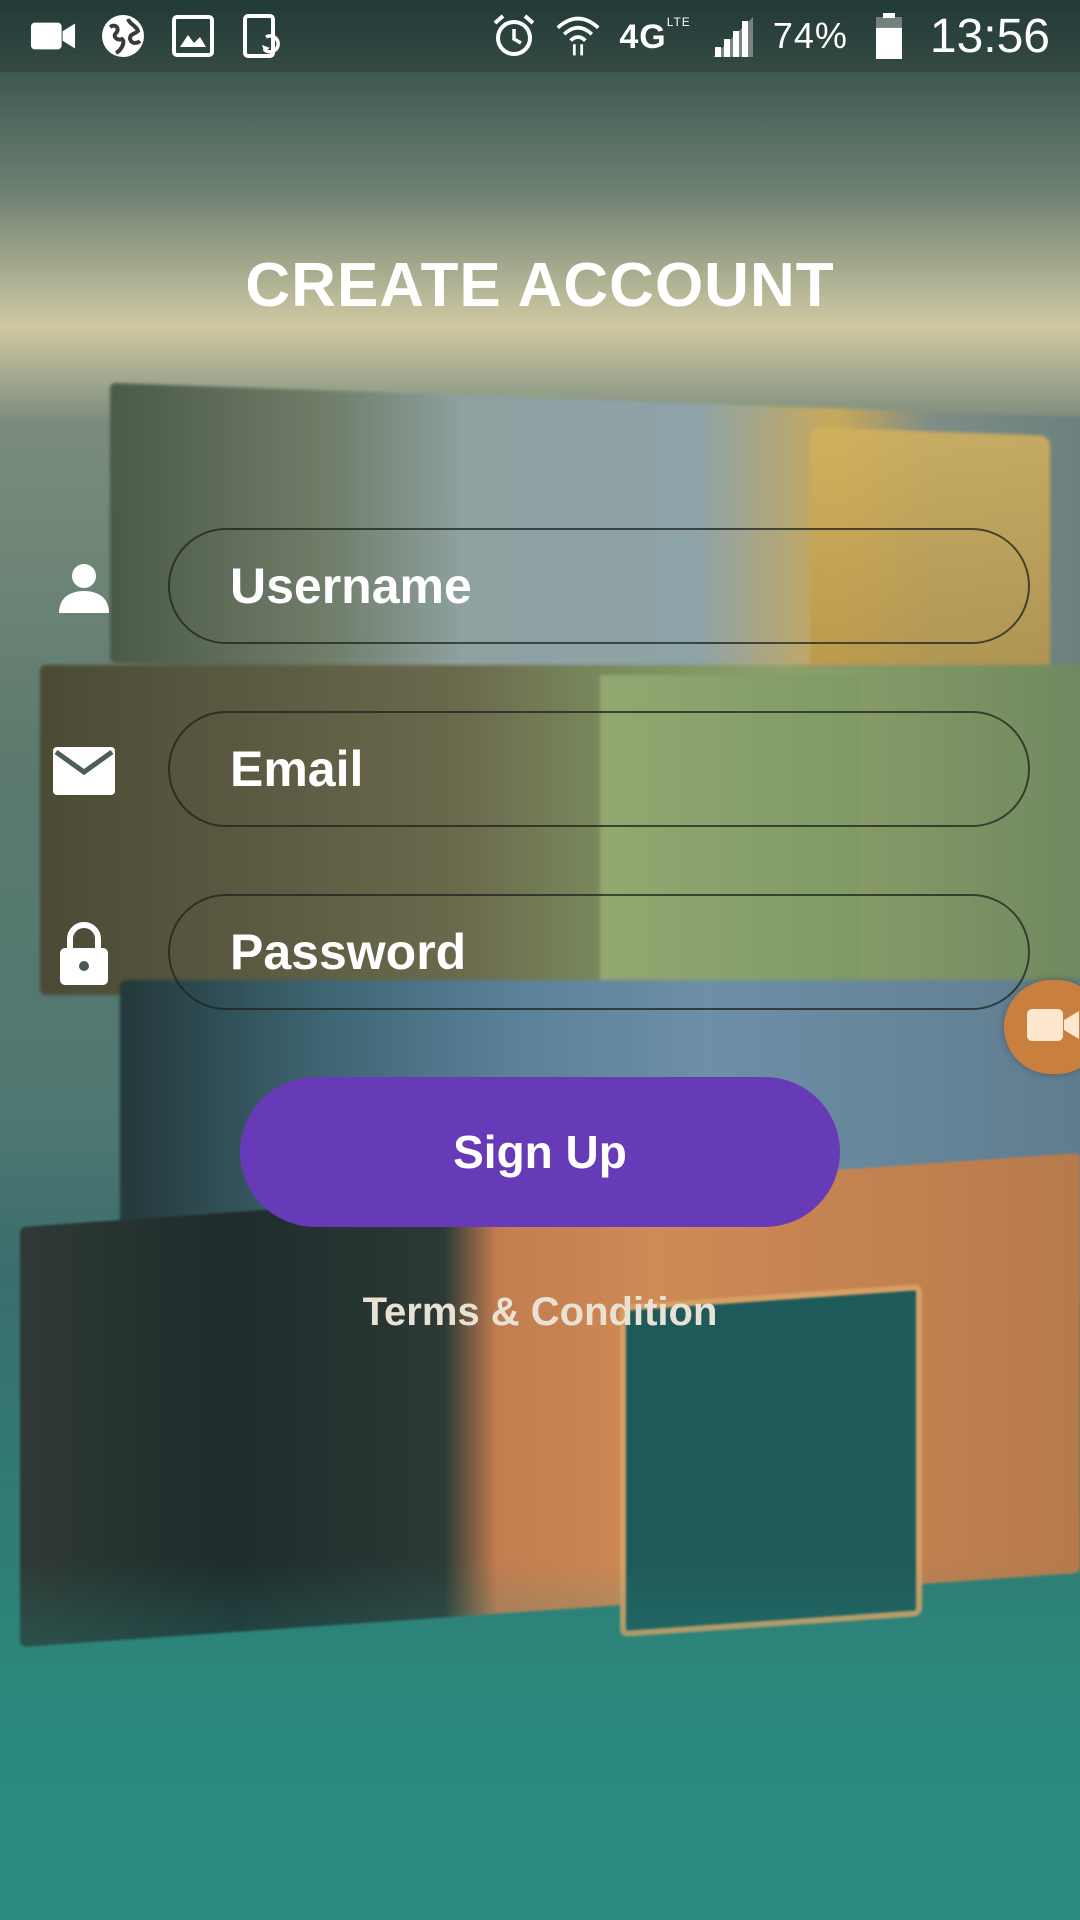 This screenshot has width=1080, height=1920. I want to click on clock-time: 13:56, so click(989, 36).